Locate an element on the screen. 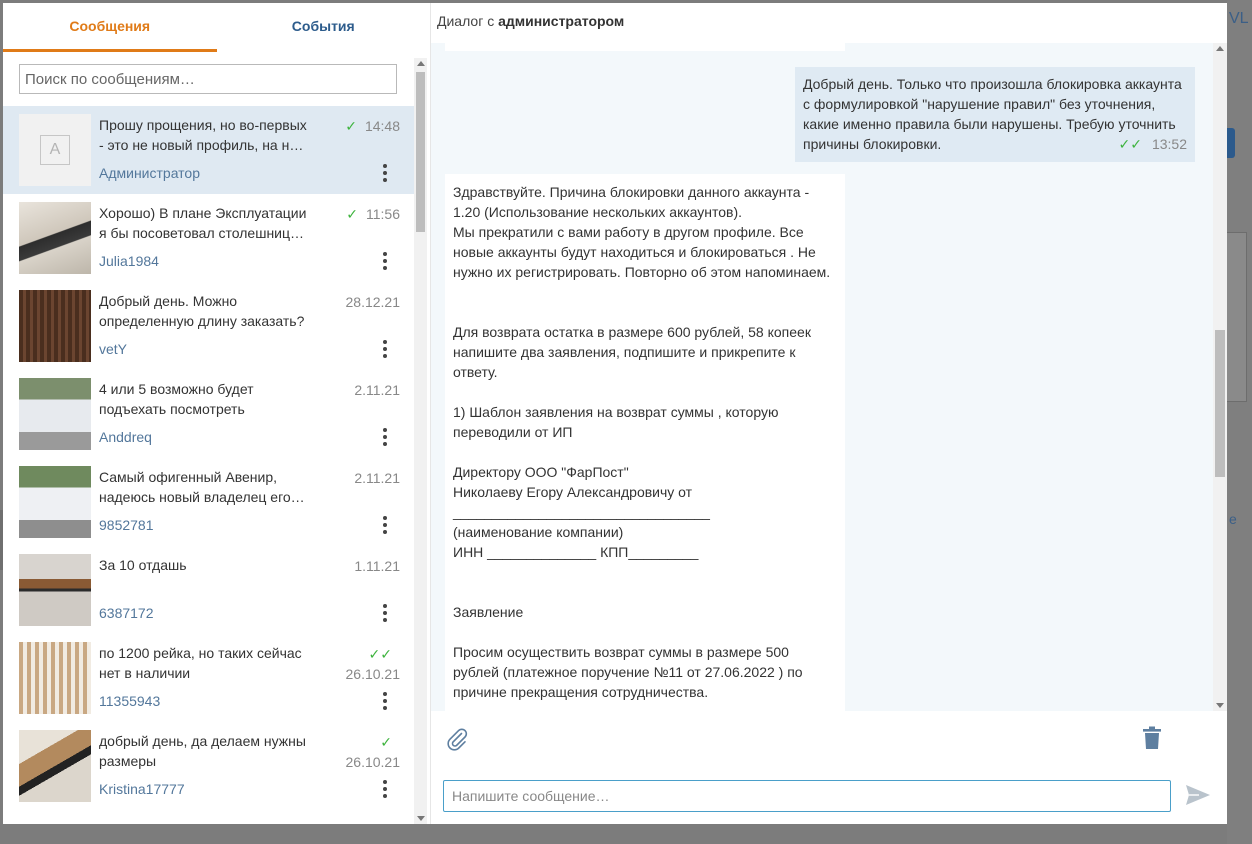 This screenshot has height=844, width=1252. search-wrapper is located at coordinates (208, 78).